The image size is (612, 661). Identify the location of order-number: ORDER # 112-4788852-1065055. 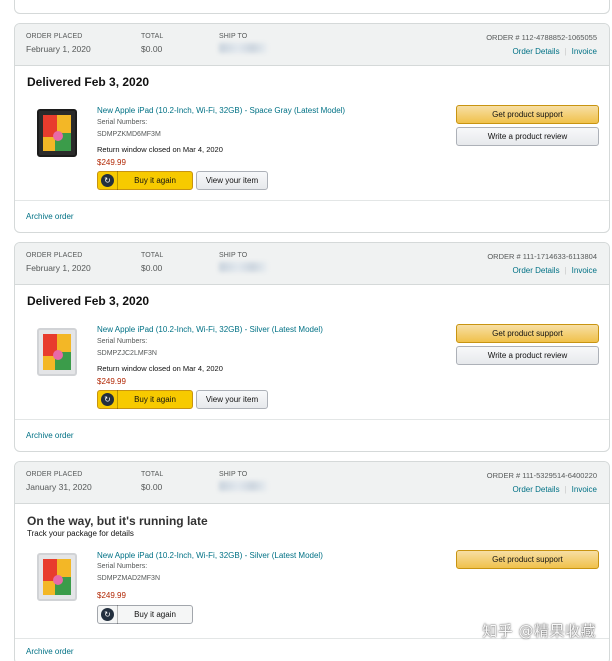
(541, 37).